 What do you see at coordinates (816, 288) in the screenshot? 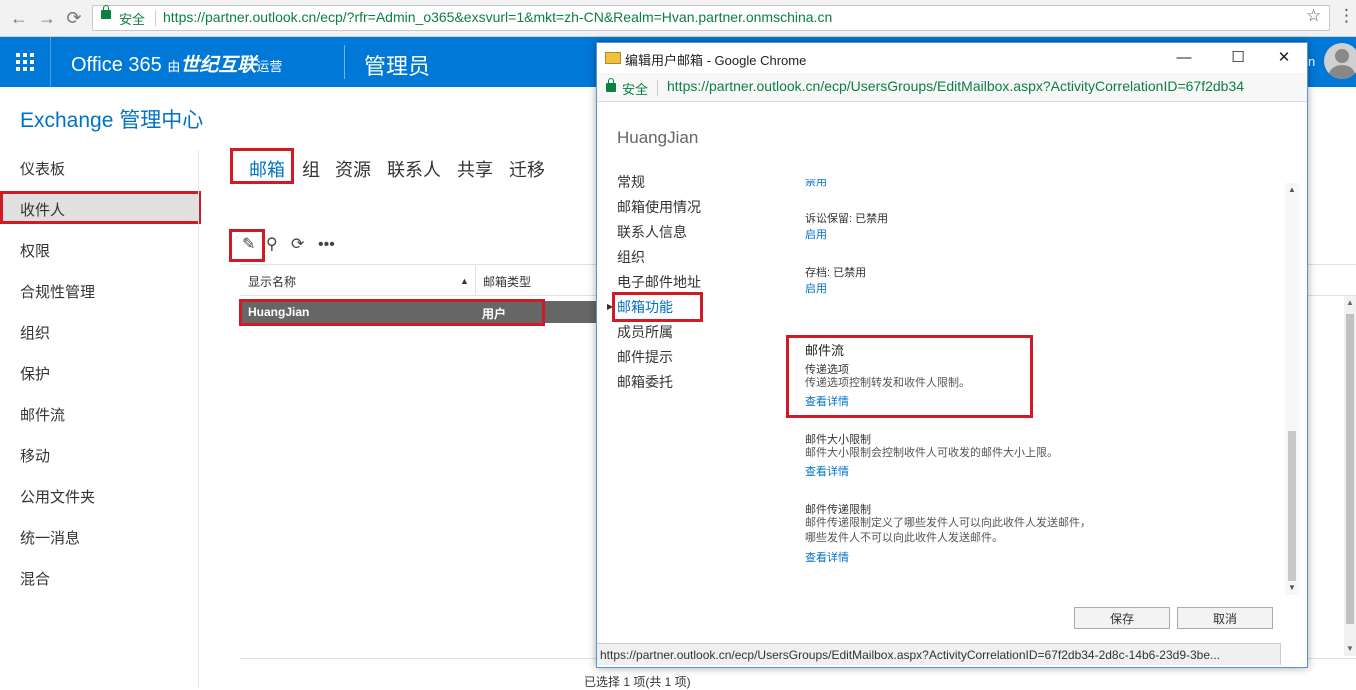
I see `archive-enable-link: 启用` at bounding box center [816, 288].